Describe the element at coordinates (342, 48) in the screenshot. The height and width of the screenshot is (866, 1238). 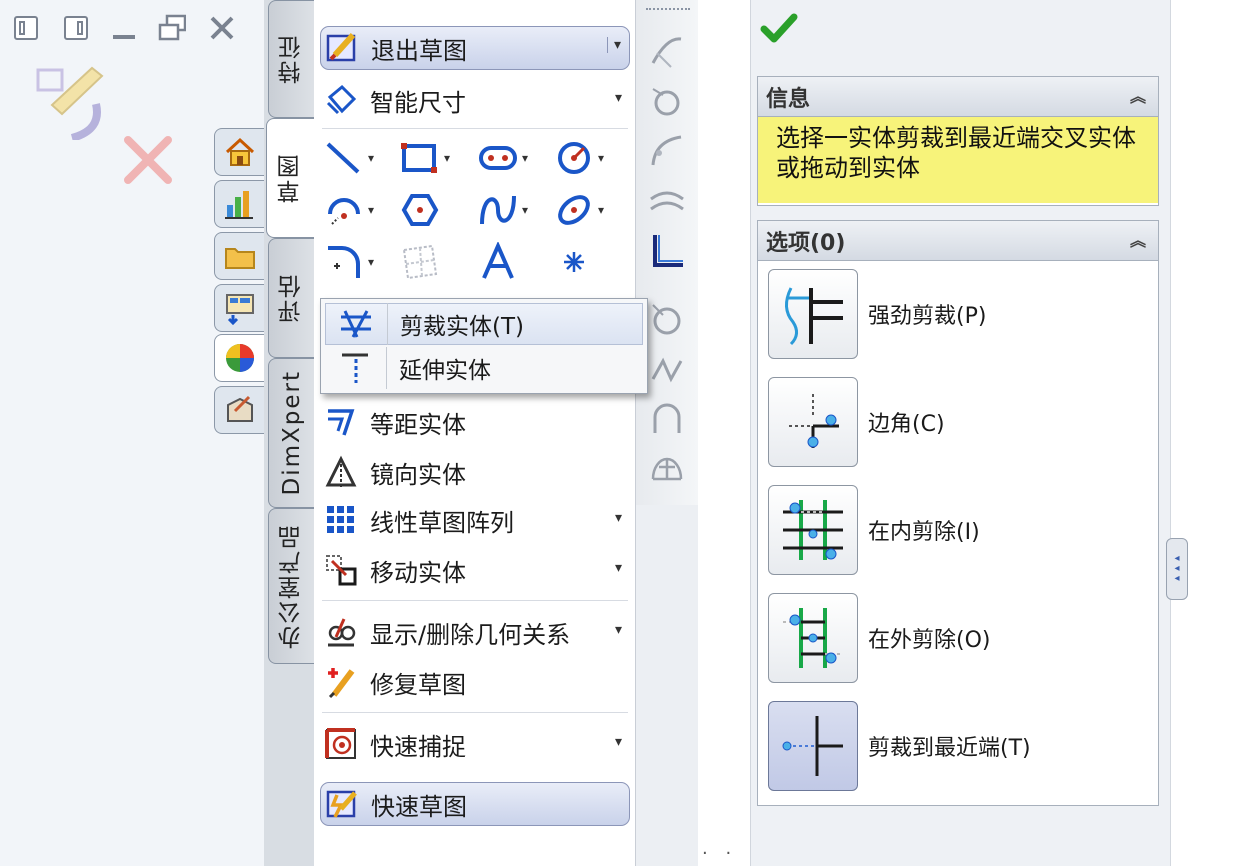
I see `exit-sketch-icon` at that location.